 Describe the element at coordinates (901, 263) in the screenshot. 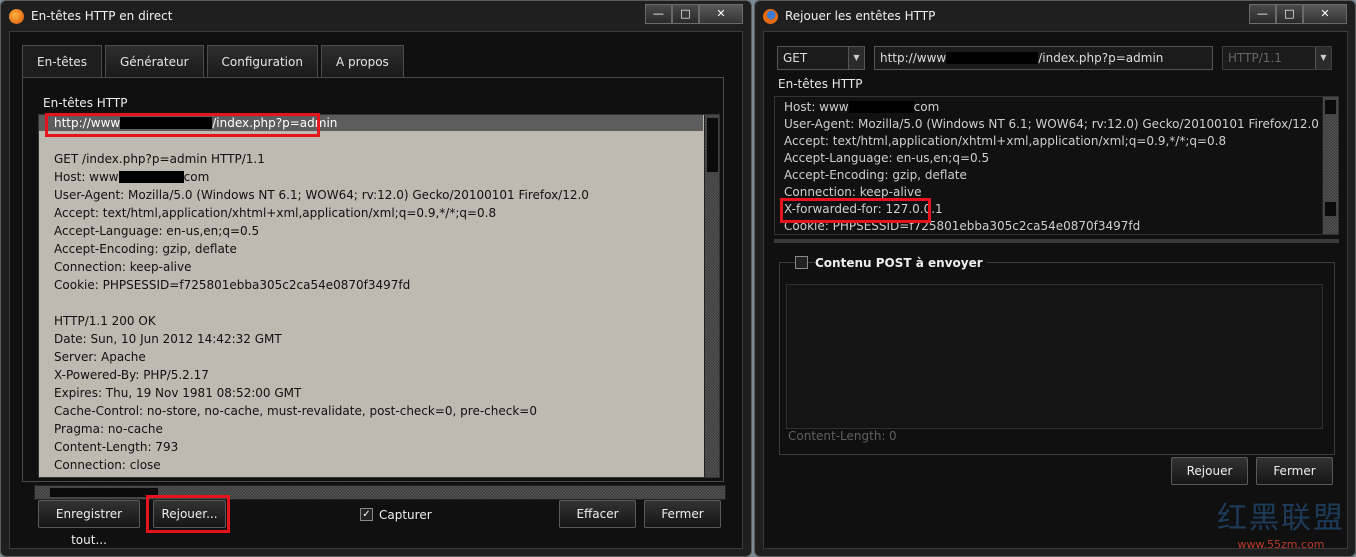

I see `post-content-label: Contenu POST à envoyer` at that location.